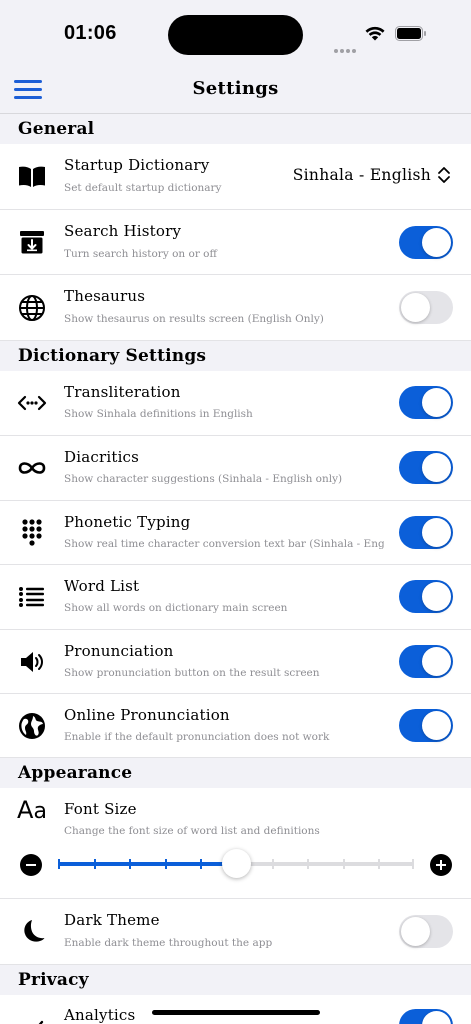  What do you see at coordinates (236, 1012) in the screenshot?
I see `home-indicator` at bounding box center [236, 1012].